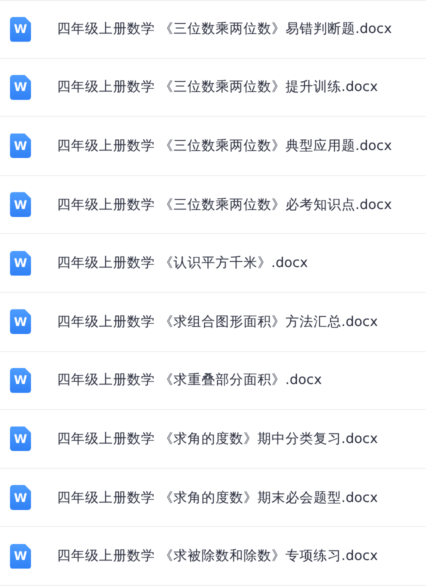  I want to click on file-row: W 四年级上册数学 《三位数乘两位数》提升训练.docx, so click(213, 88).